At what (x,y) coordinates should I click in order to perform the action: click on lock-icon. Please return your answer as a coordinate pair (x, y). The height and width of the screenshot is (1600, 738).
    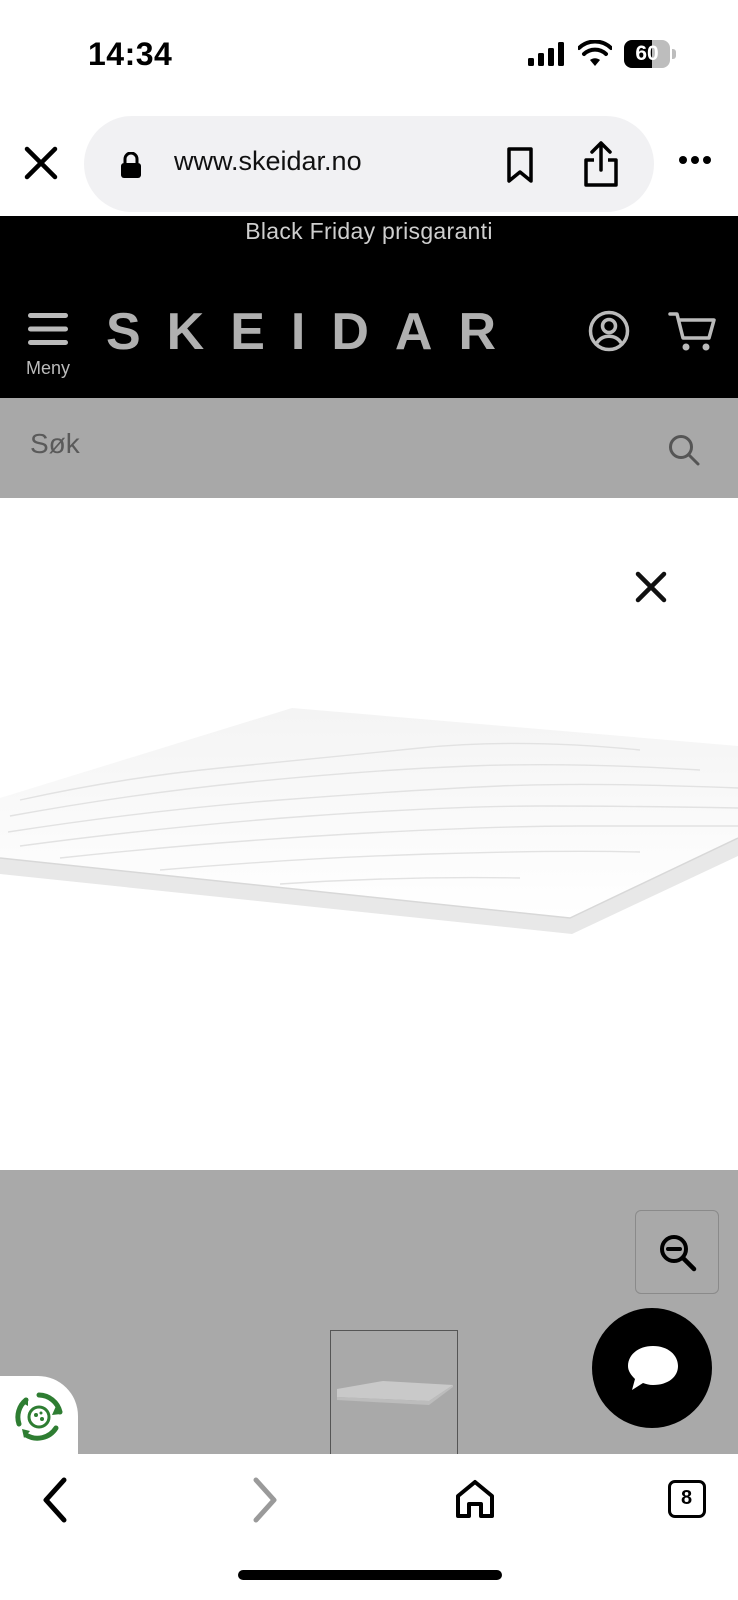
    Looking at the image, I should click on (131, 165).